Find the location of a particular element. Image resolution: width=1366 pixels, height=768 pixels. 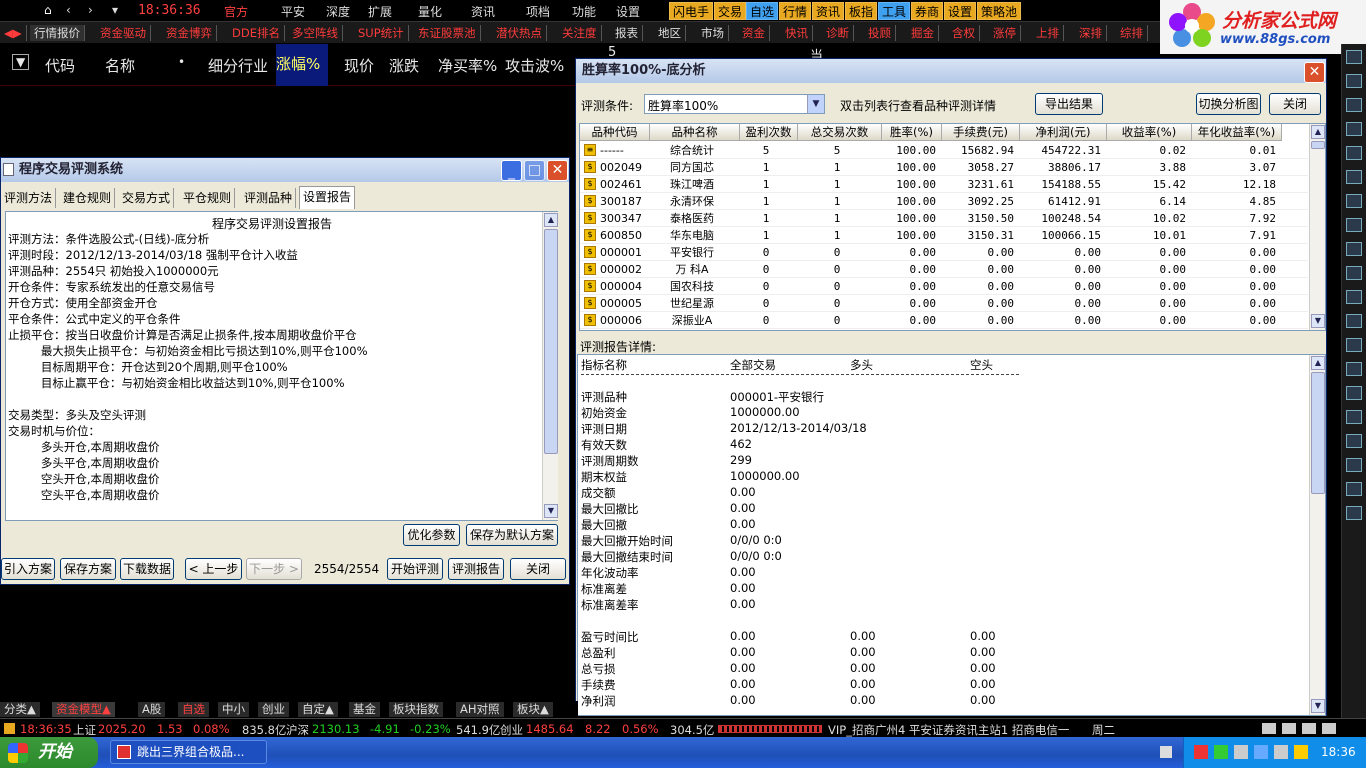

import-button: 引入方案 is located at coordinates (28, 569).